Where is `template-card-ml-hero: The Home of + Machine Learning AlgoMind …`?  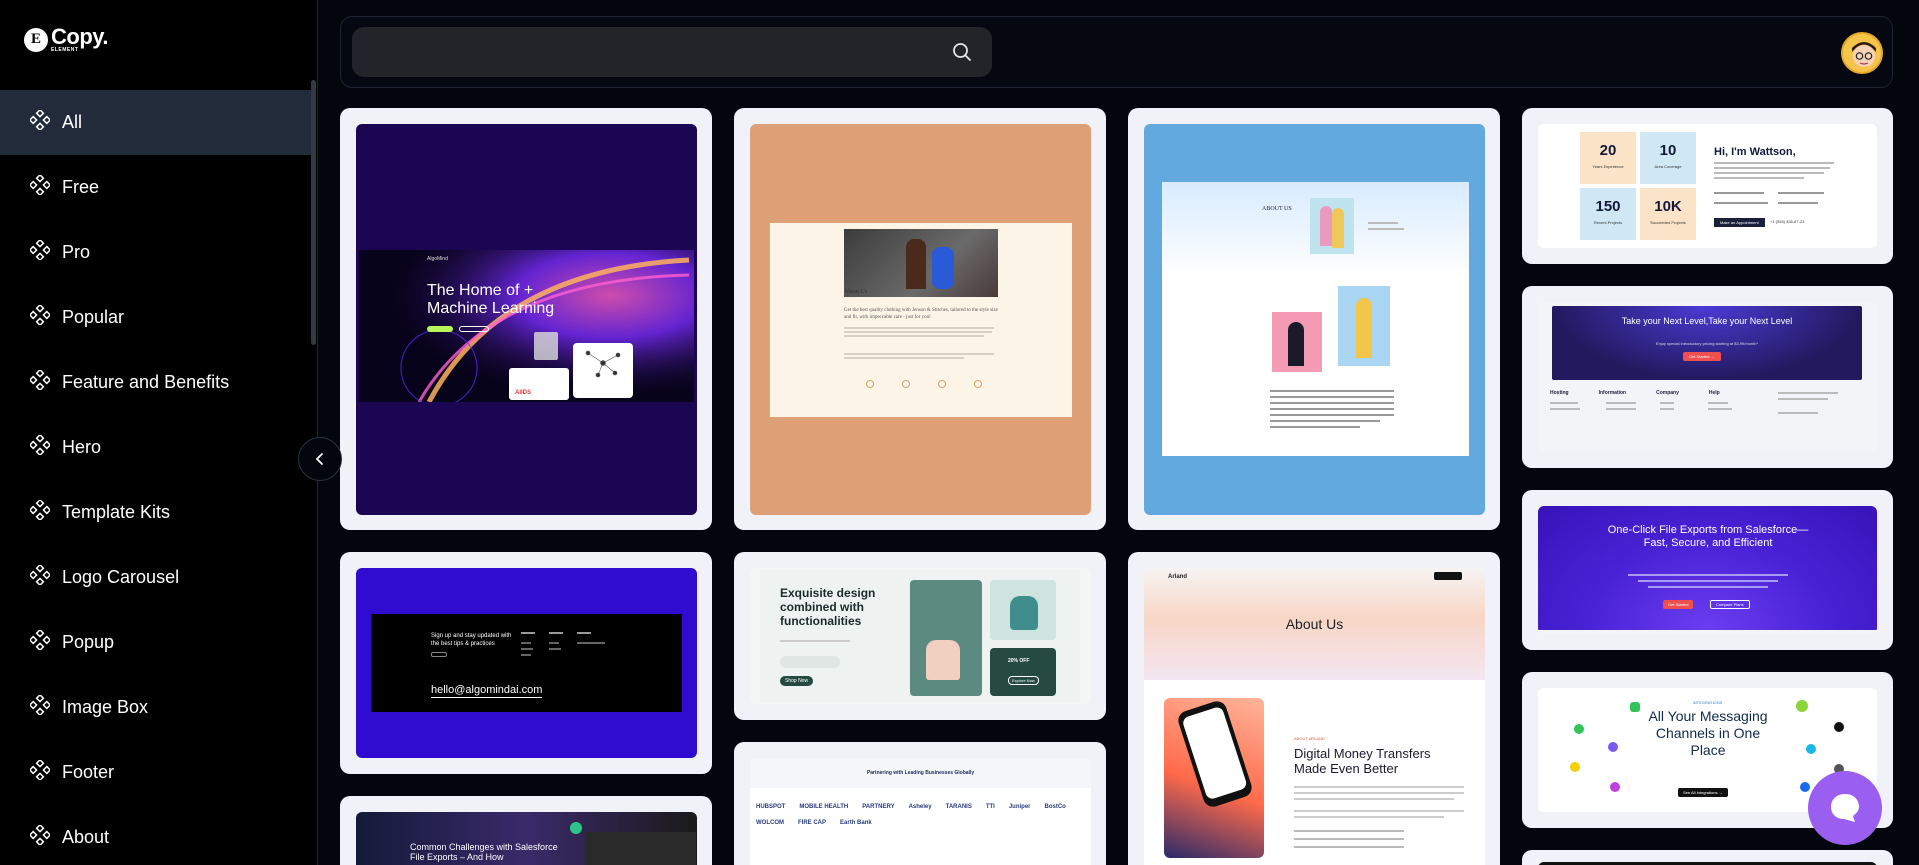
template-card-ml-hero: The Home of + Machine Learning AlgoMind … is located at coordinates (526, 319).